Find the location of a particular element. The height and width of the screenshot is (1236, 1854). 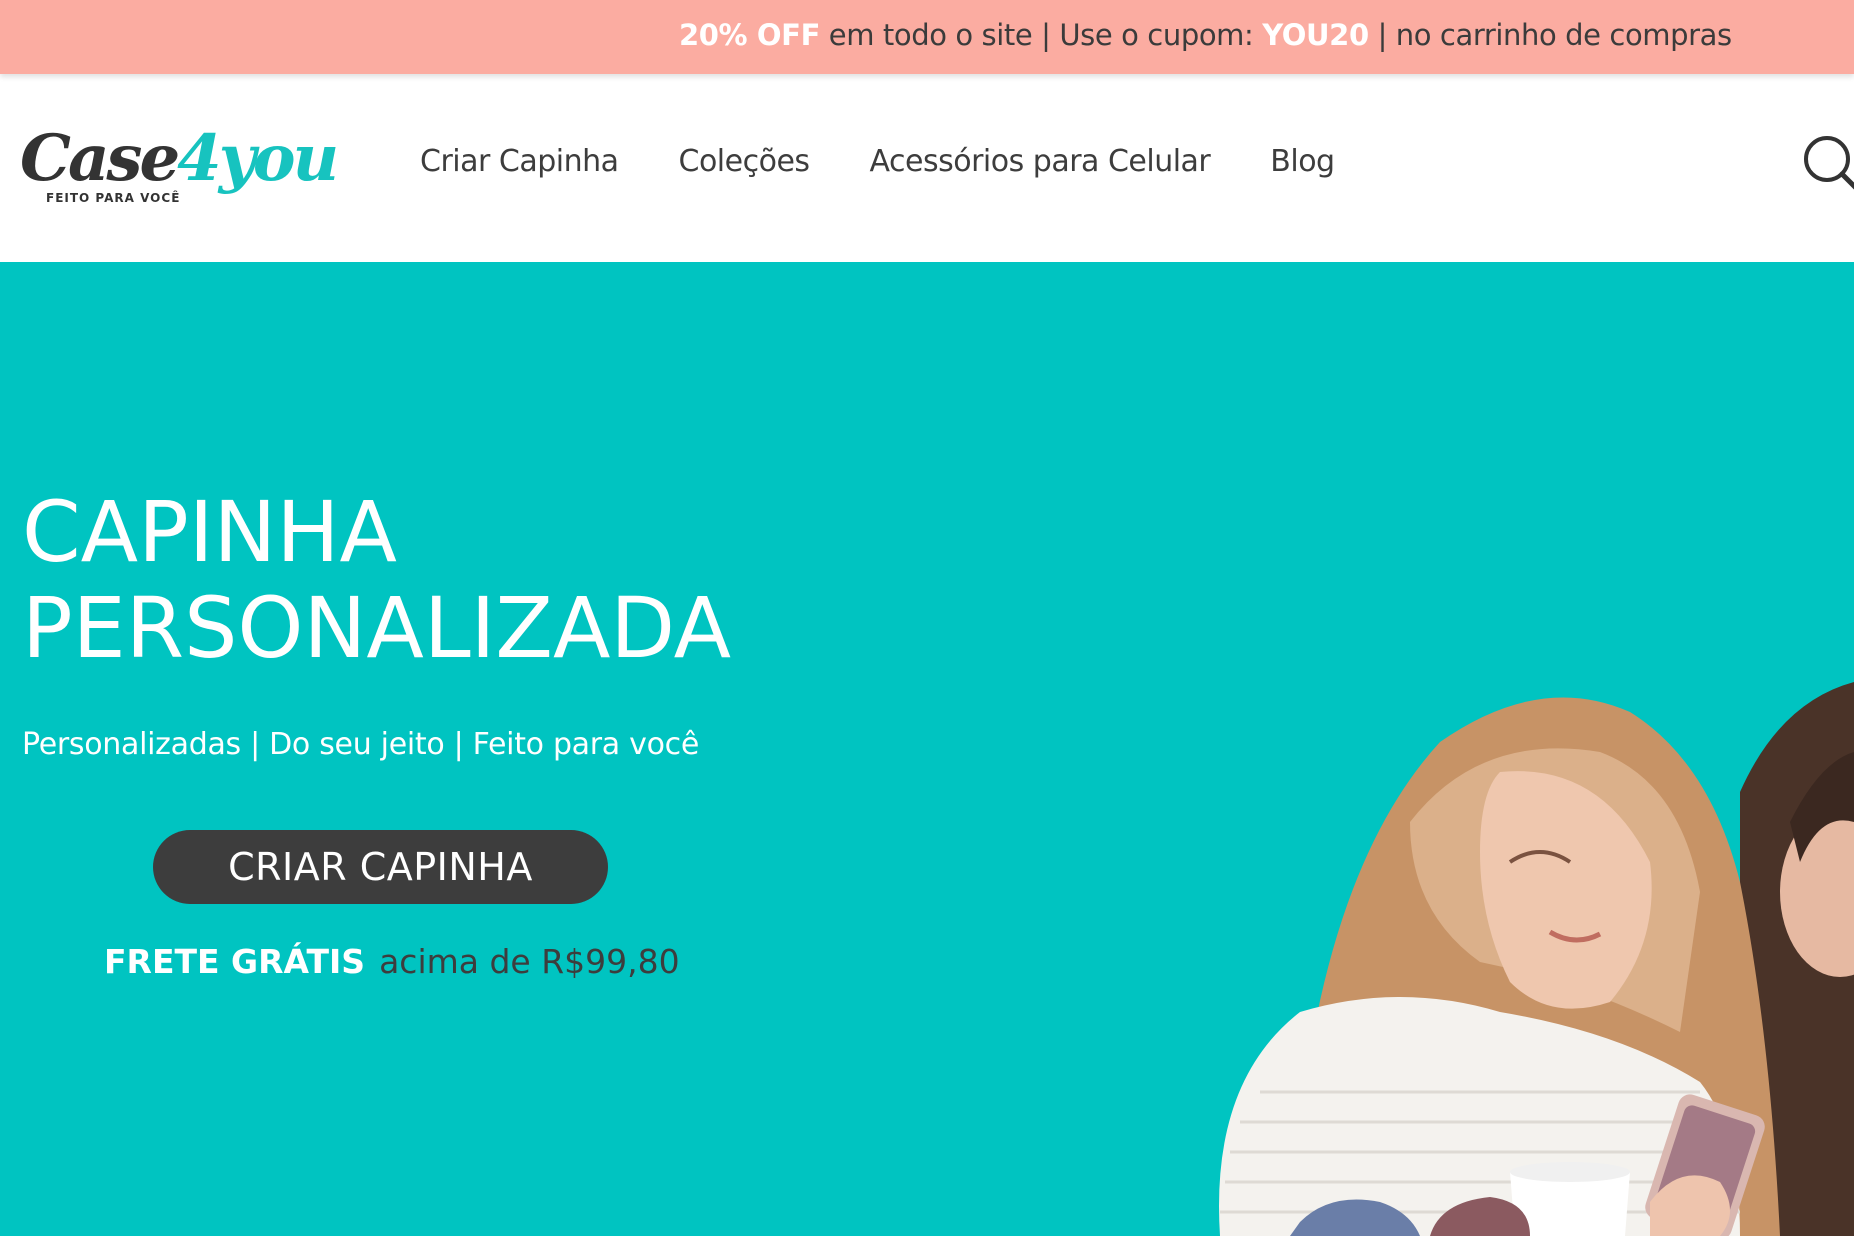

promo-coupon-code: YOU20 is located at coordinates (1315, 35).